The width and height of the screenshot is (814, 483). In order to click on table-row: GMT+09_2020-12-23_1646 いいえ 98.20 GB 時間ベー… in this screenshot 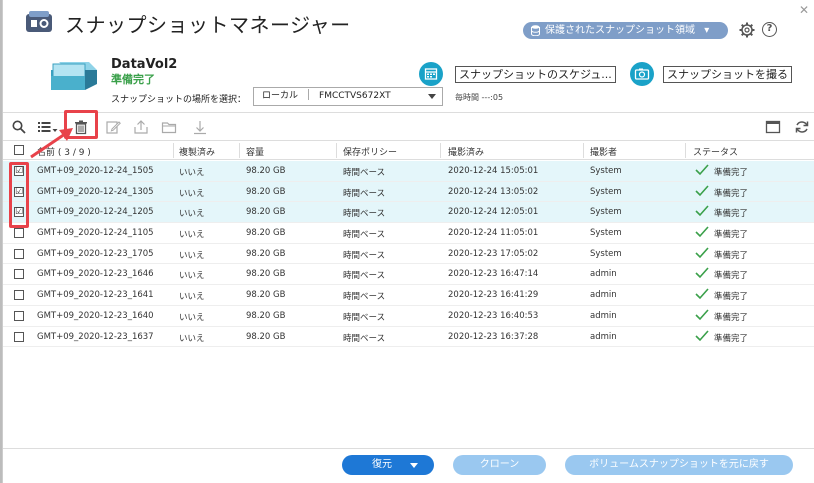, I will do `click(408, 275)`.